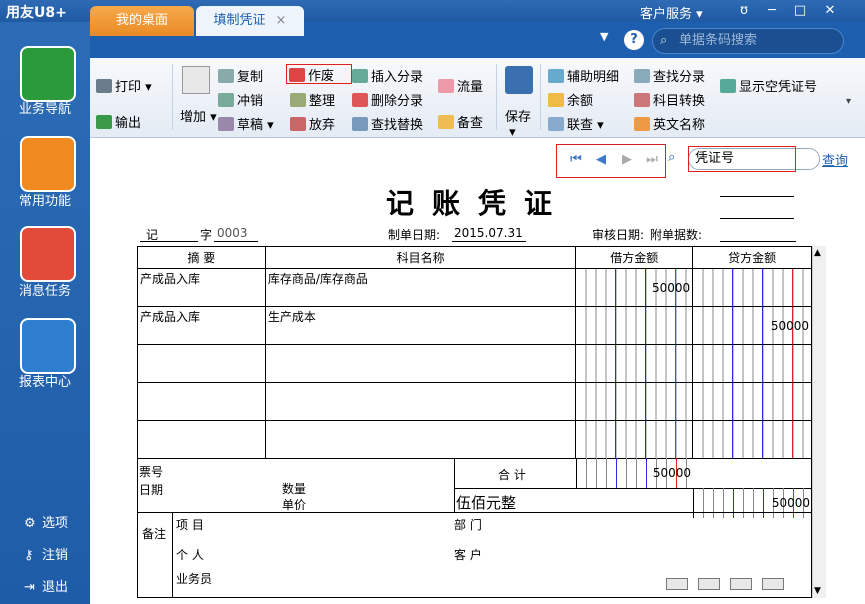 This screenshot has width=865, height=604. I want to click on department-label: 部 门, so click(468, 525).